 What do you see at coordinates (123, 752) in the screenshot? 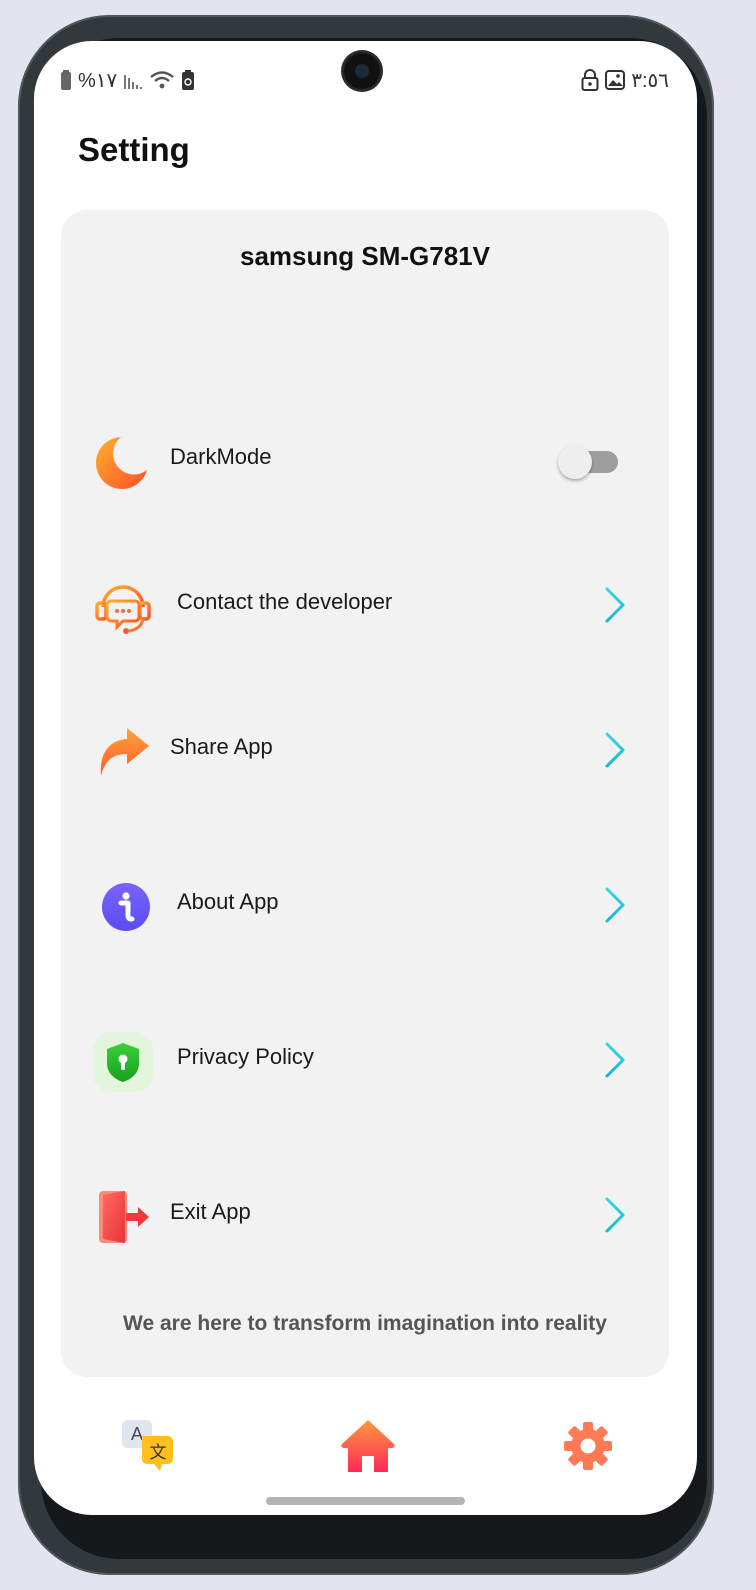
I see `share-arrow-icon` at bounding box center [123, 752].